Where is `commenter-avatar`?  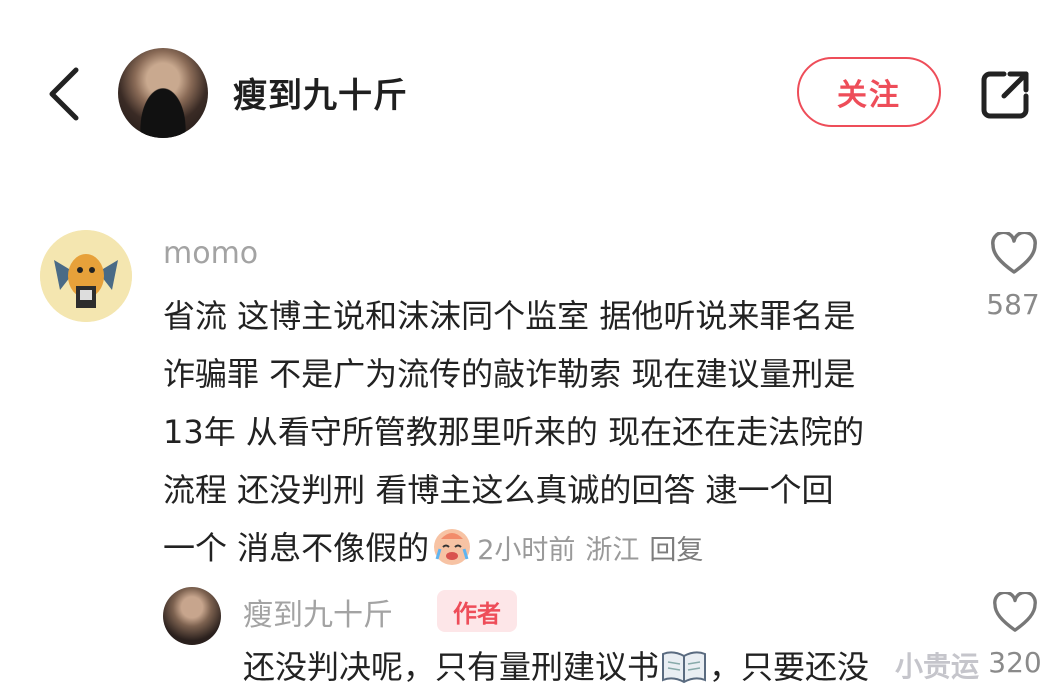
commenter-avatar is located at coordinates (86, 276).